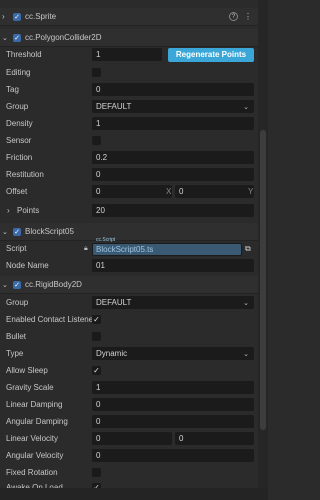 The width and height of the screenshot is (320, 500). Describe the element at coordinates (173, 210) in the screenshot. I see `points-input: 20` at that location.